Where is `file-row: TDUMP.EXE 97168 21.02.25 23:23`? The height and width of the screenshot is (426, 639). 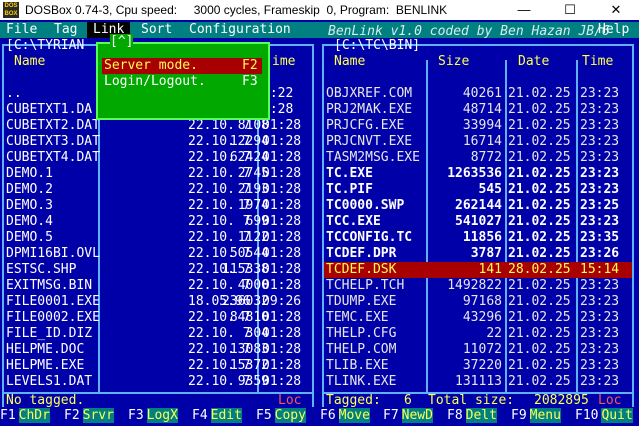 file-row: TDUMP.EXE 97168 21.02.25 23:23 is located at coordinates (478, 302).